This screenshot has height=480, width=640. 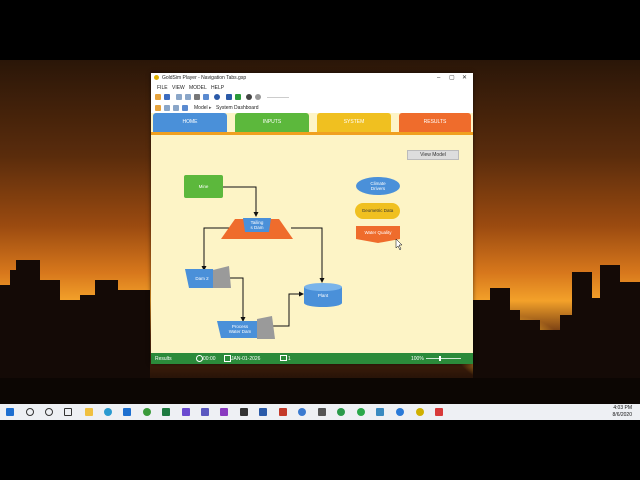 I want to click on nav-forward-icon, so click(x=167, y=108).